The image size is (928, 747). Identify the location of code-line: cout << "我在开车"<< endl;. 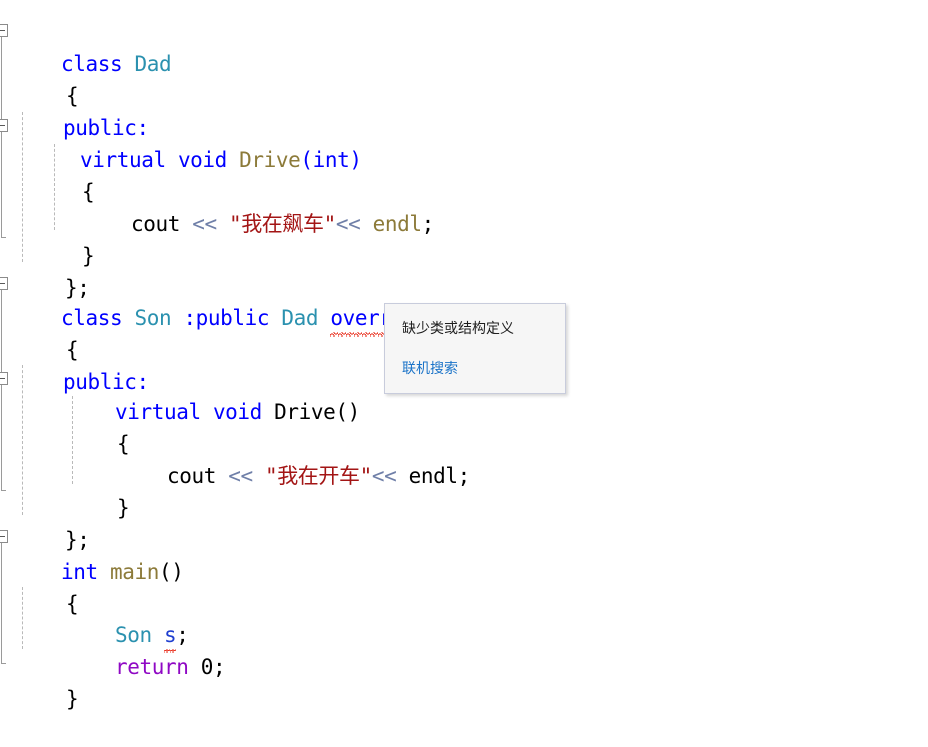
(294, 458).